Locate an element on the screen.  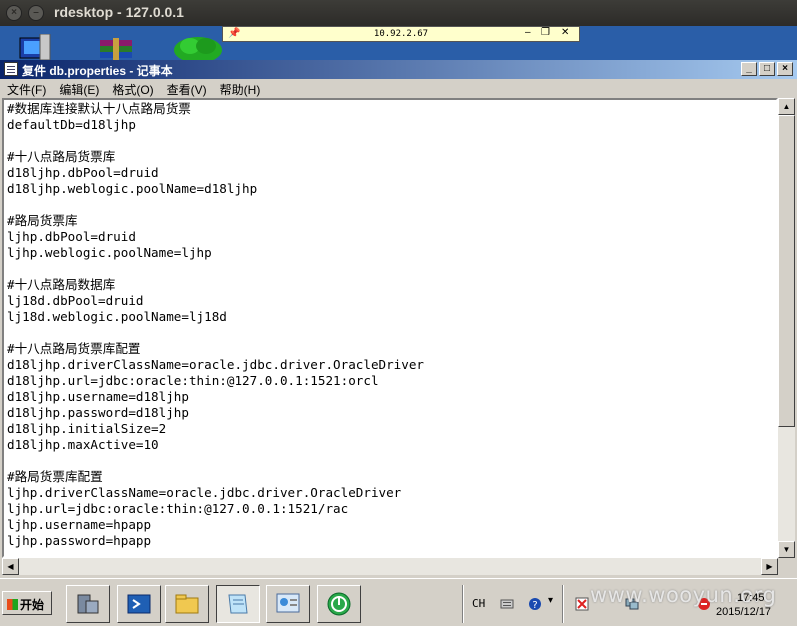
restore-remote-icon: ❐ is located at coordinates (545, 32).